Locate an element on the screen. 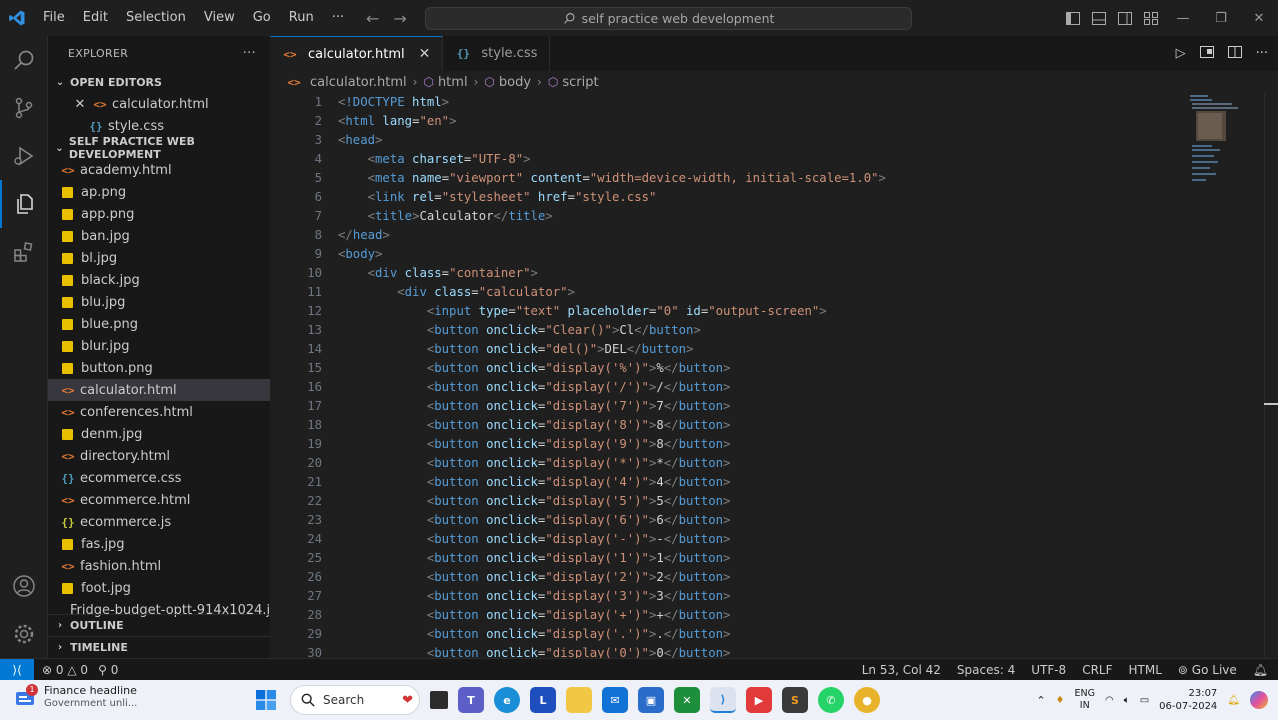 This screenshot has width=1278, height=720. file-item: denm.jpg is located at coordinates (159, 434).